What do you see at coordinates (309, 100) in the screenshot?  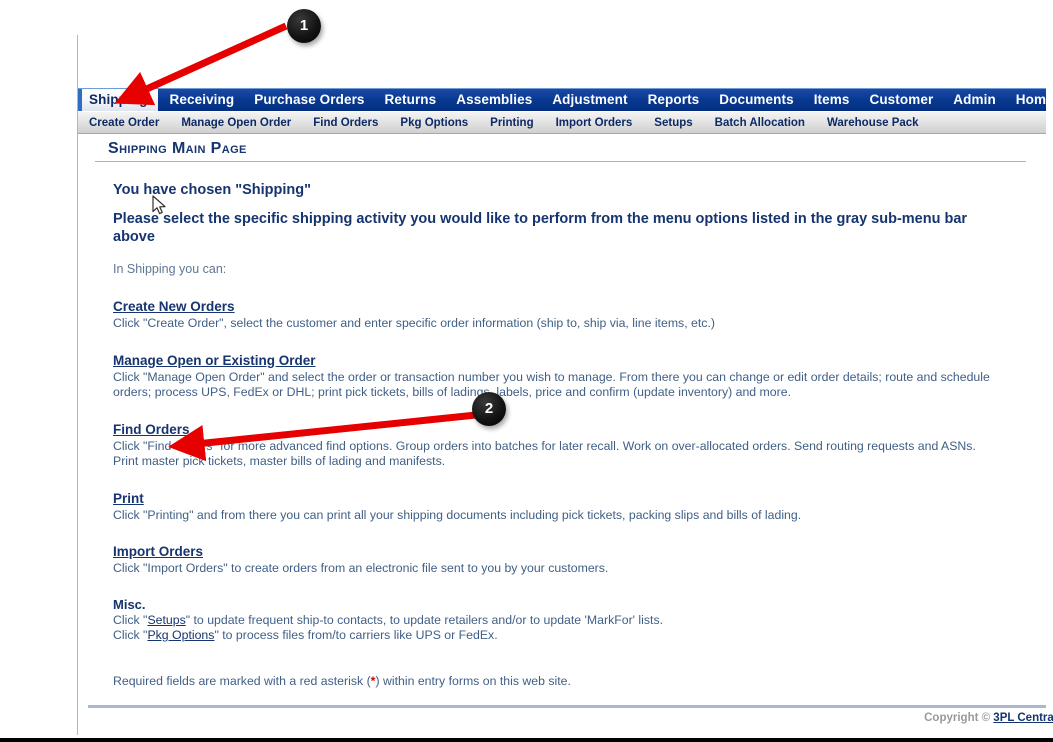 I see `nav-item-purchase-orders: Purchase Orders` at bounding box center [309, 100].